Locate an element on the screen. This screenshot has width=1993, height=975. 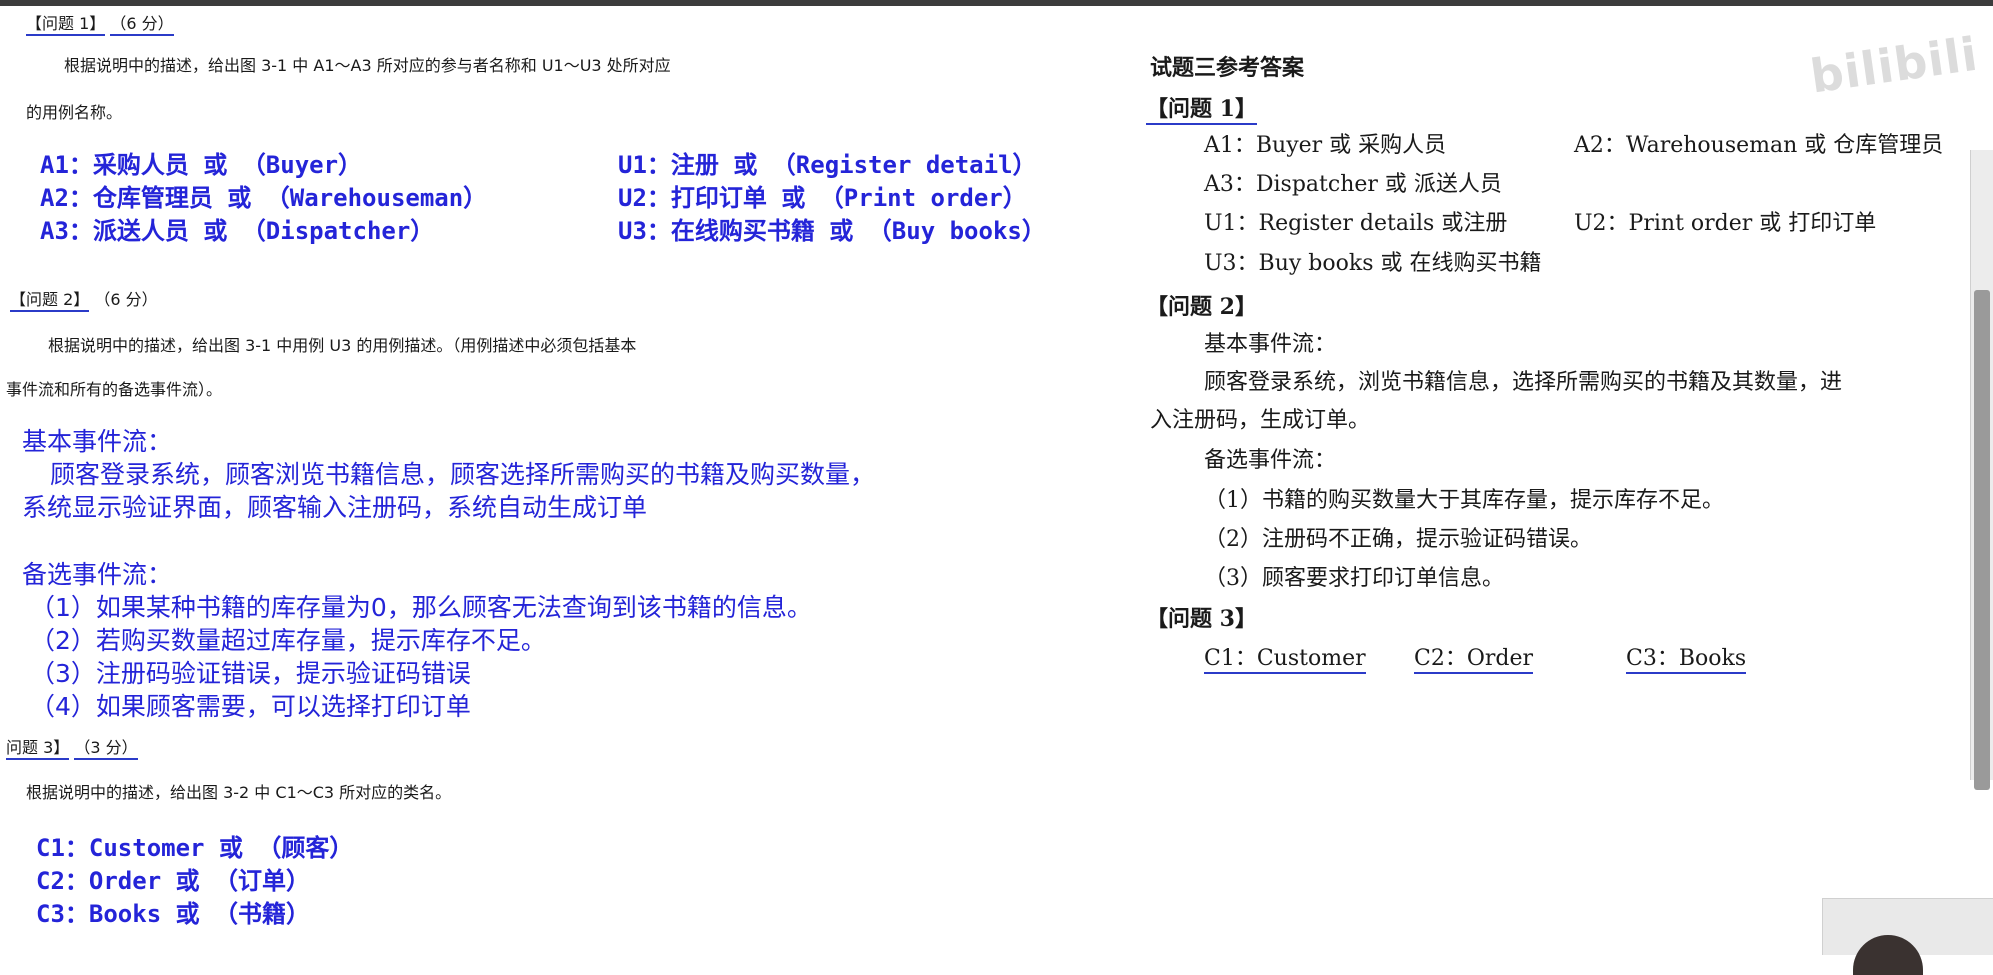
webcam-thumbnail is located at coordinates (1907, 936).